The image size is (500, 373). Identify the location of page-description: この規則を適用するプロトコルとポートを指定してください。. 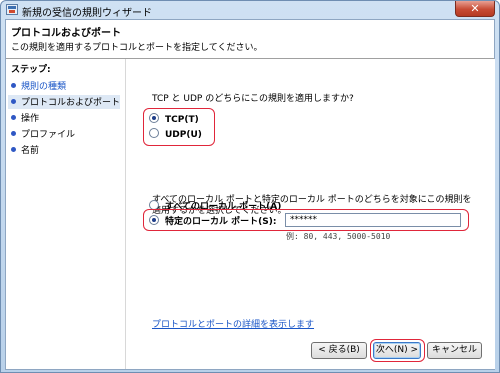
(137, 48).